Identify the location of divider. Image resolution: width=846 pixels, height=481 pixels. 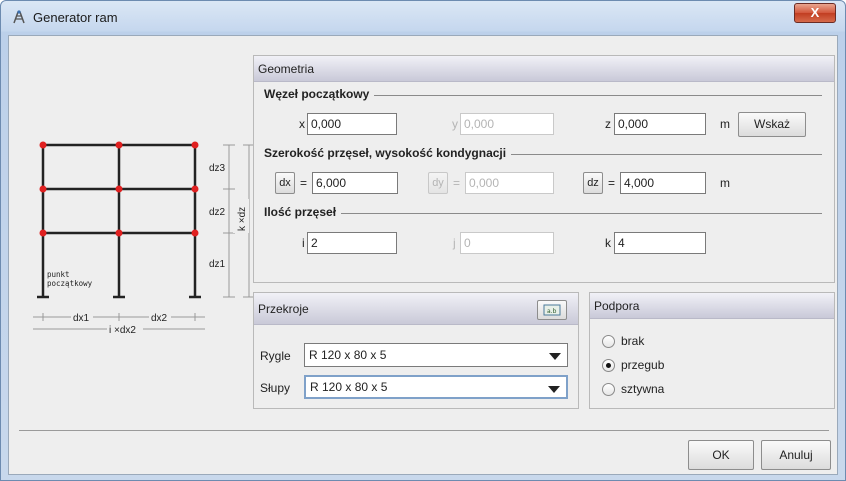
(543, 213).